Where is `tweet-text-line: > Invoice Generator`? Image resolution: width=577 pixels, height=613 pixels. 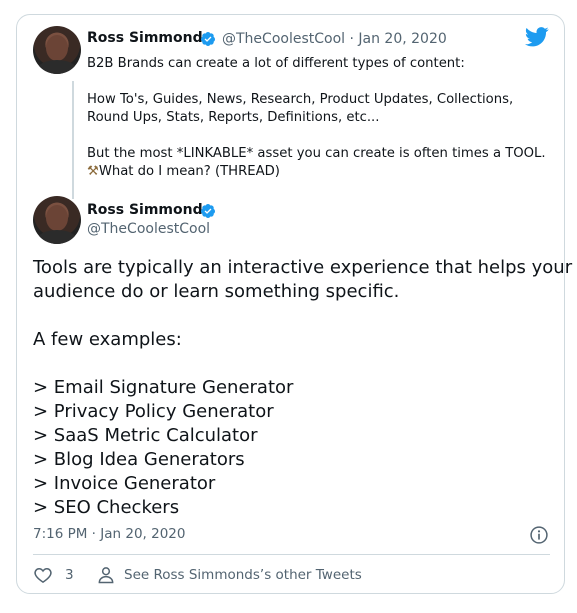
tweet-text-line: > Invoice Generator is located at coordinates (124, 483).